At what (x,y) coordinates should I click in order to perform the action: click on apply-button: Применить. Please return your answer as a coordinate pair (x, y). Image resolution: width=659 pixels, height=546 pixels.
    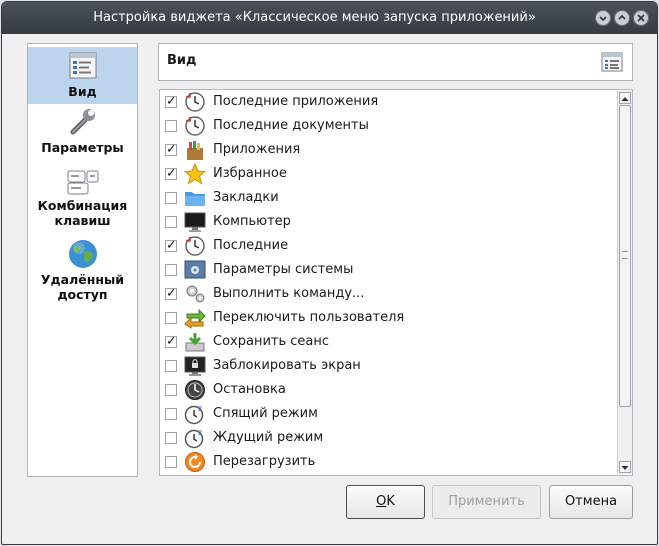
    Looking at the image, I should click on (486, 502).